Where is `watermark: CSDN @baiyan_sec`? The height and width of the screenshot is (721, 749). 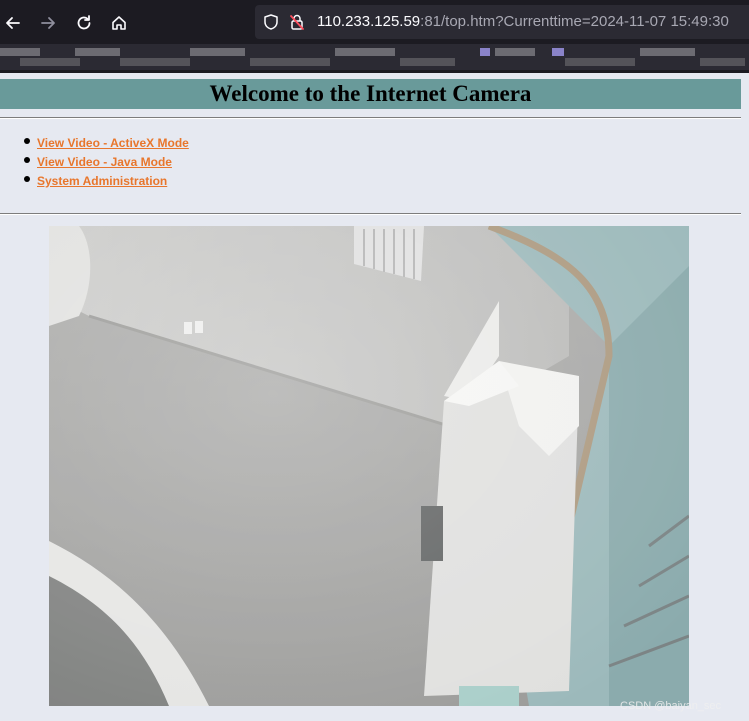
watermark: CSDN @baiyan_sec is located at coordinates (671, 706).